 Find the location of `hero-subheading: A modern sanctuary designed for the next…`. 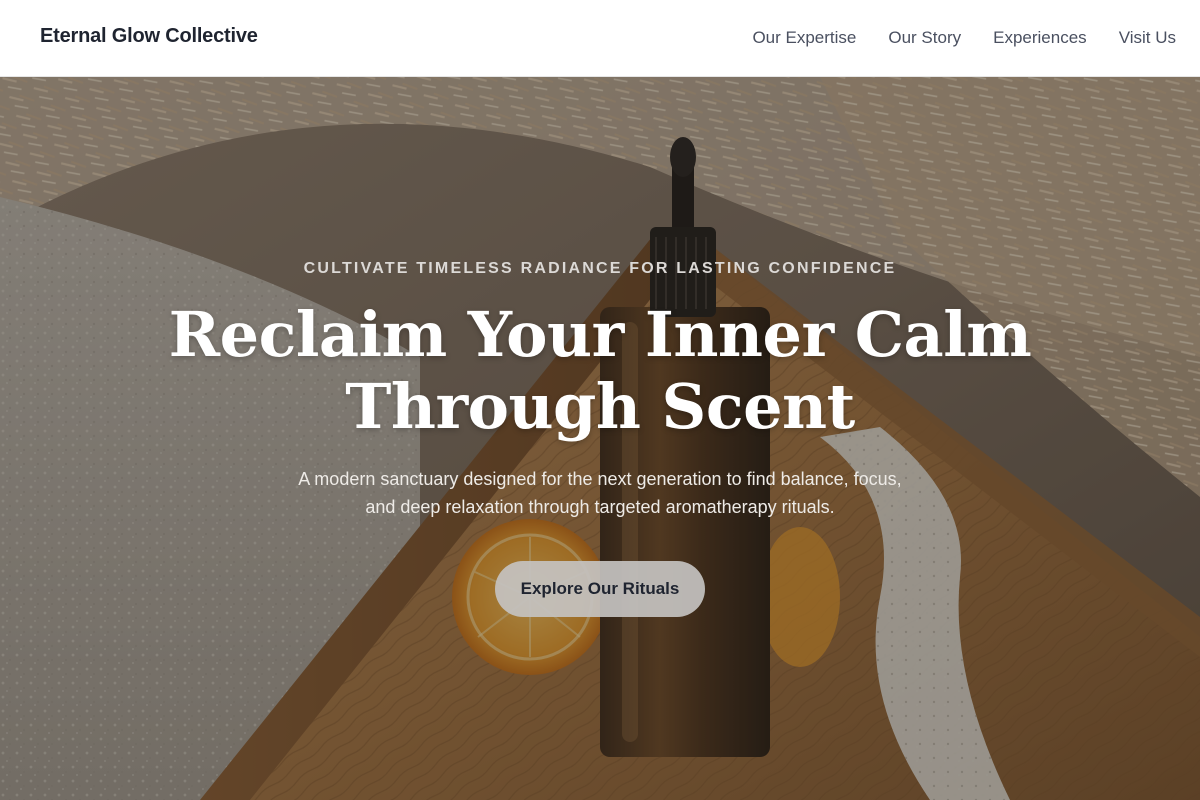

hero-subheading: A modern sanctuary designed for the next… is located at coordinates (600, 493).